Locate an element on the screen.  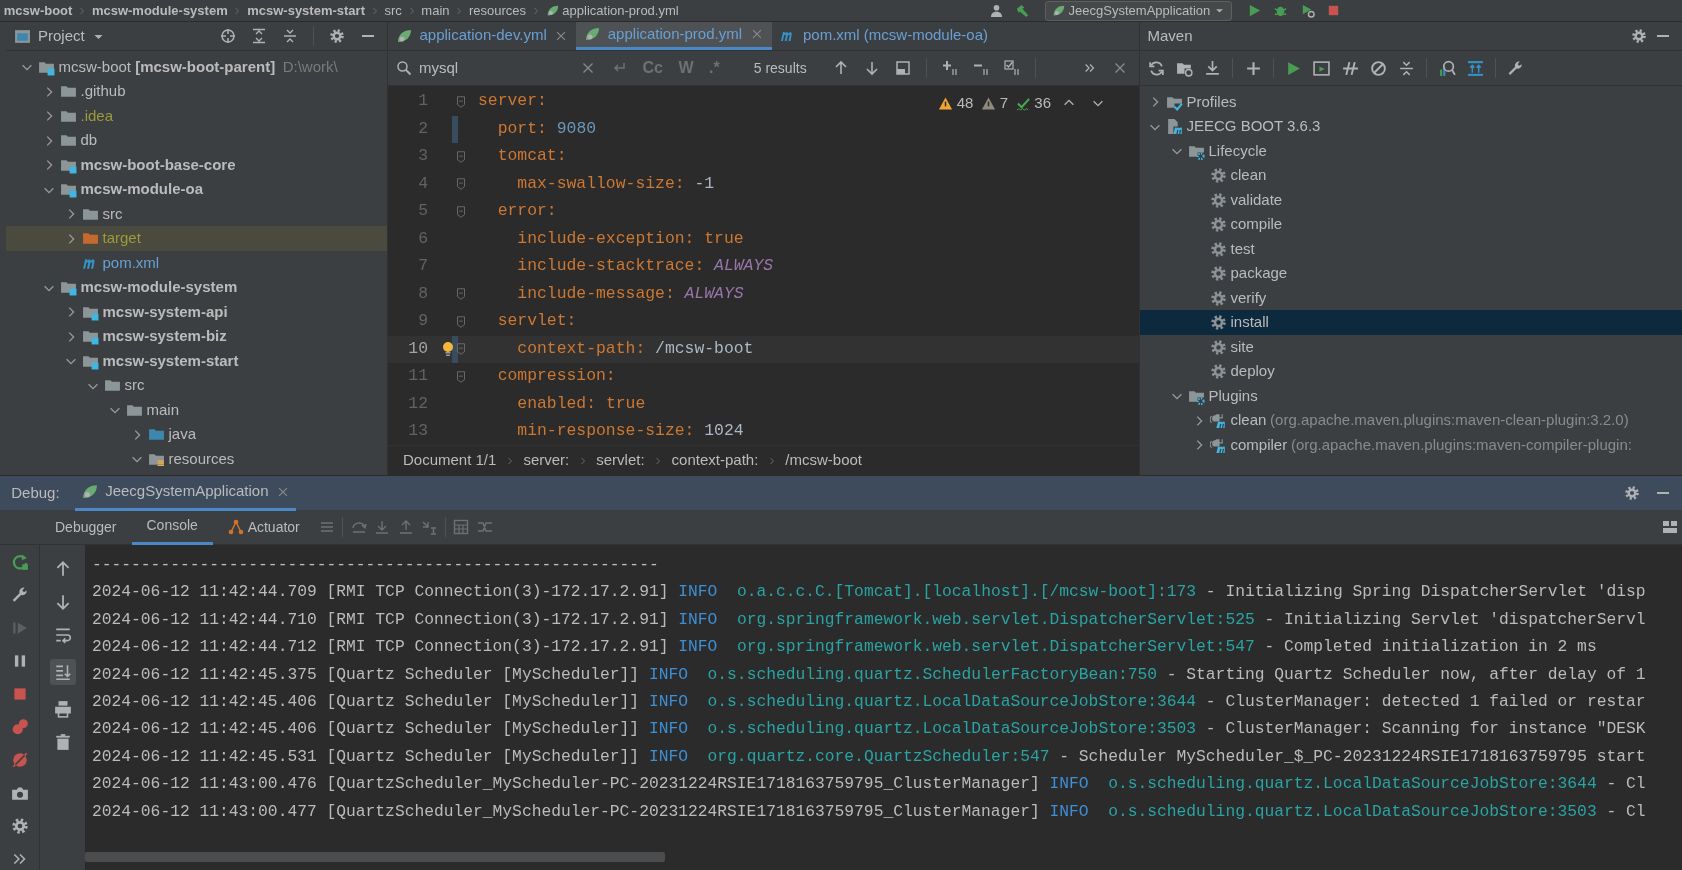
tree-item: test is located at coordinates (1411, 249).